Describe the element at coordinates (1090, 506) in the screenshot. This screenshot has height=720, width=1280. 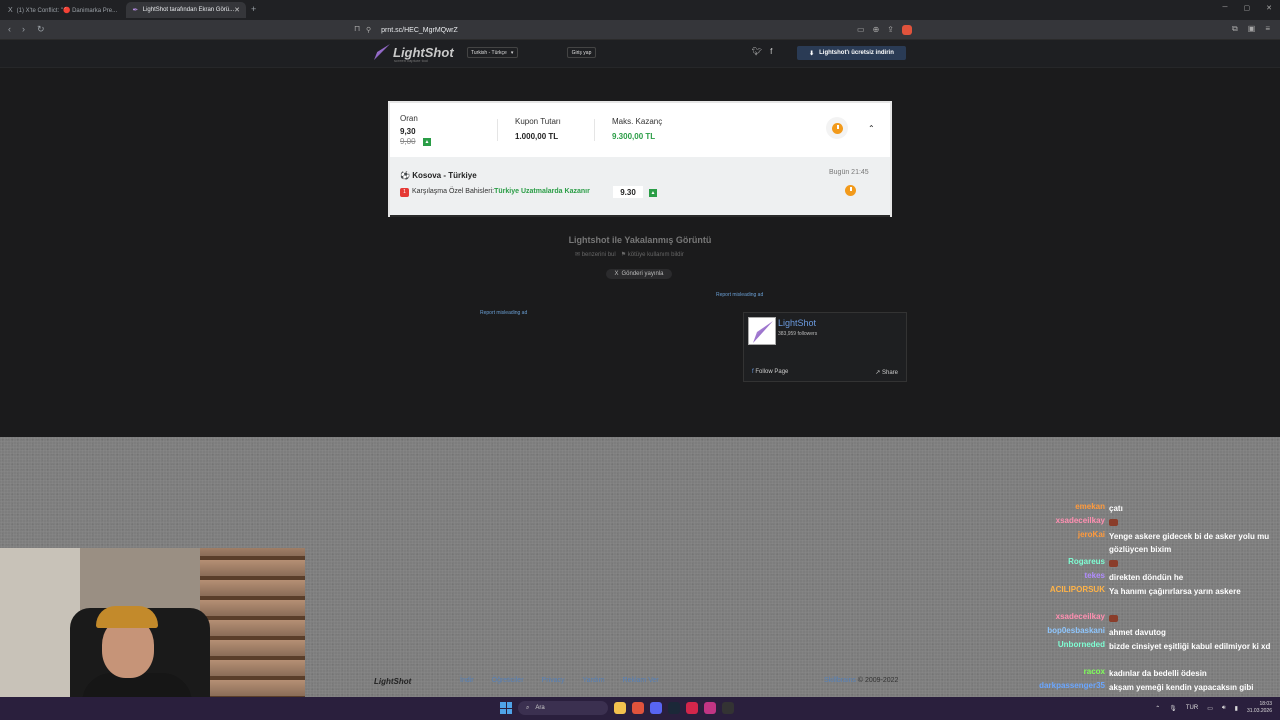
I see `chat-username: emekan` at that location.